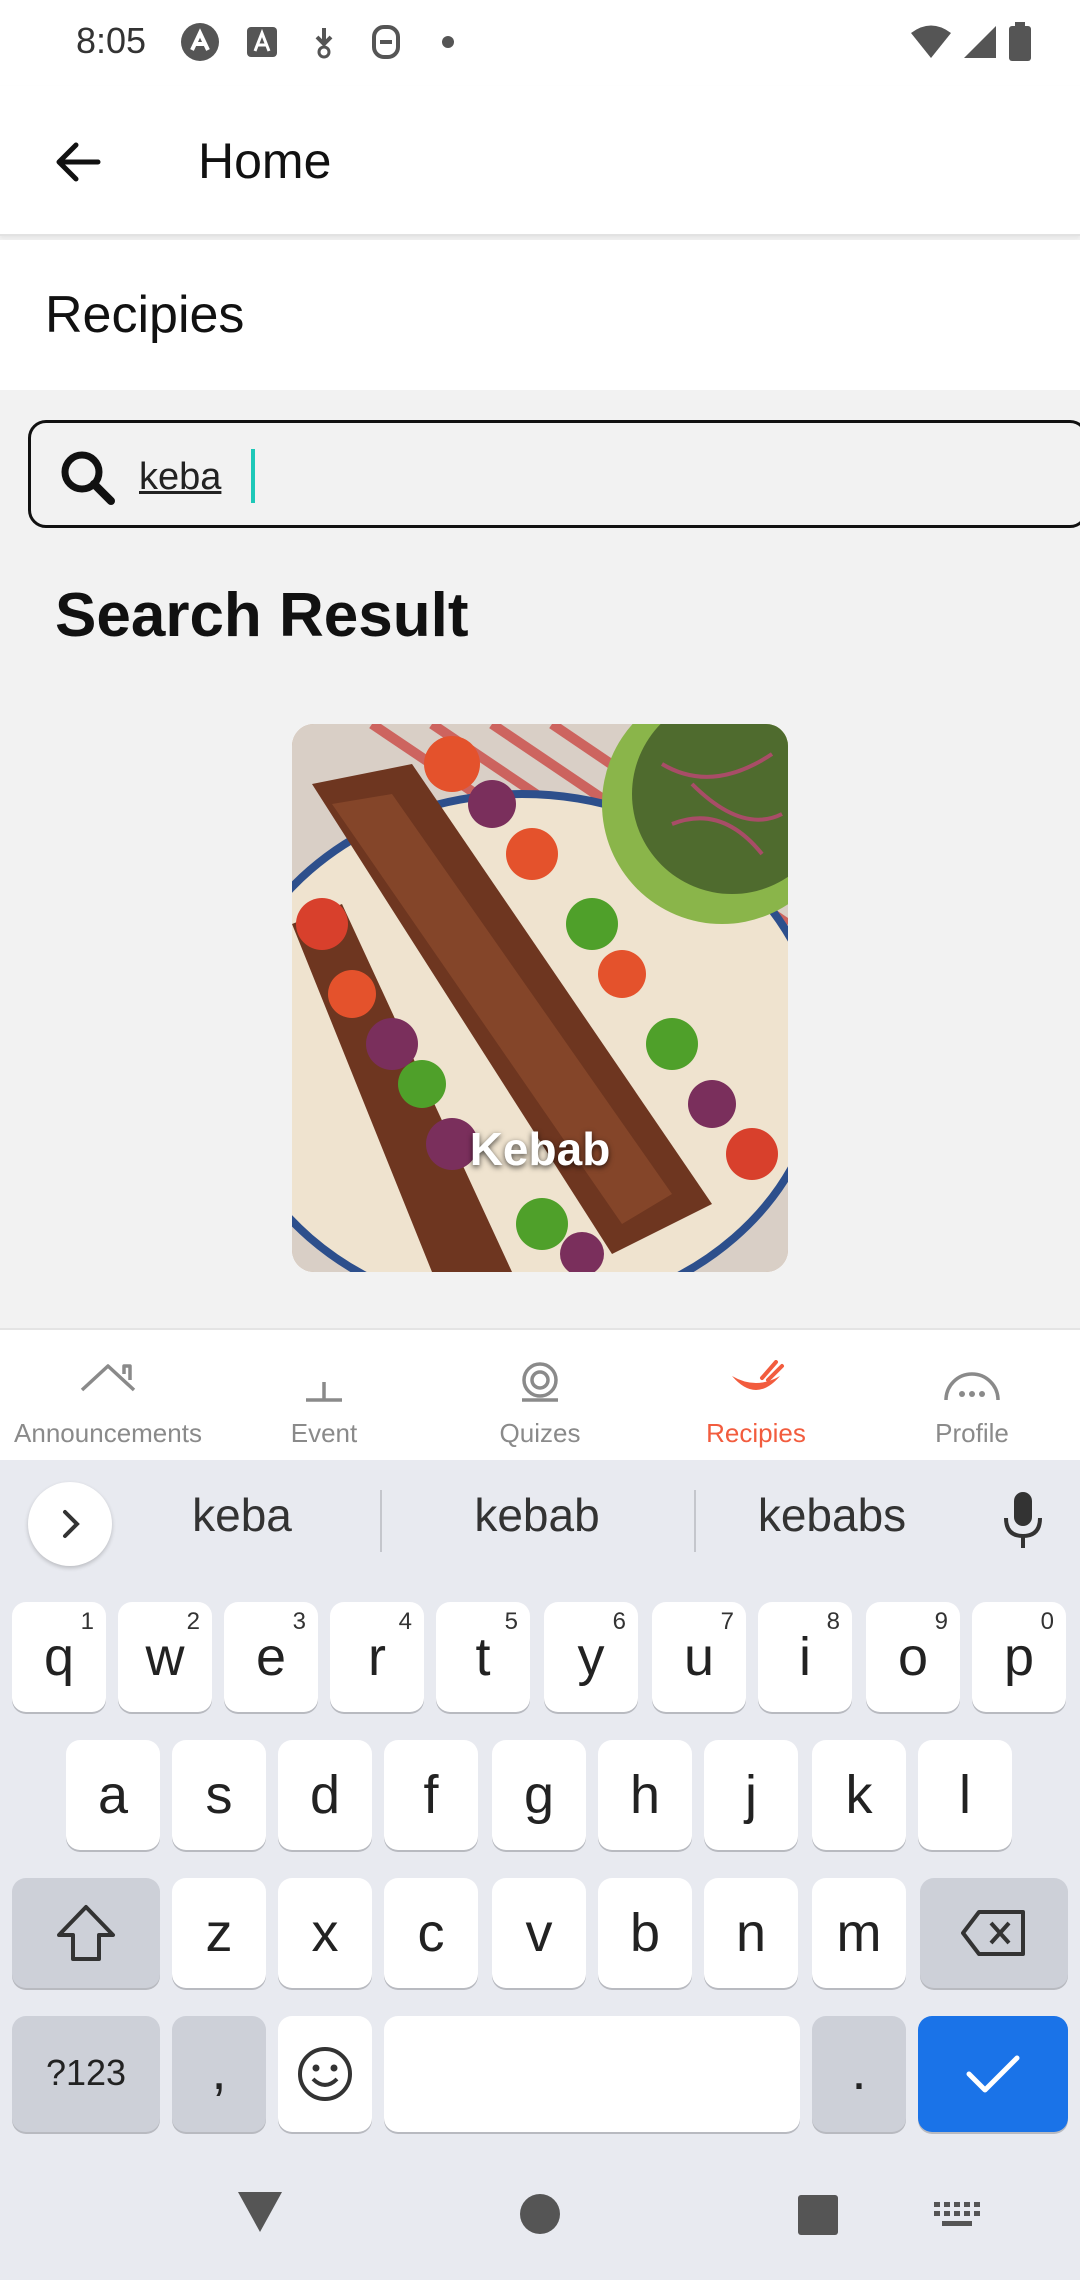 The image size is (1080, 2280). What do you see at coordinates (265, 161) in the screenshot?
I see `page-title: Home` at bounding box center [265, 161].